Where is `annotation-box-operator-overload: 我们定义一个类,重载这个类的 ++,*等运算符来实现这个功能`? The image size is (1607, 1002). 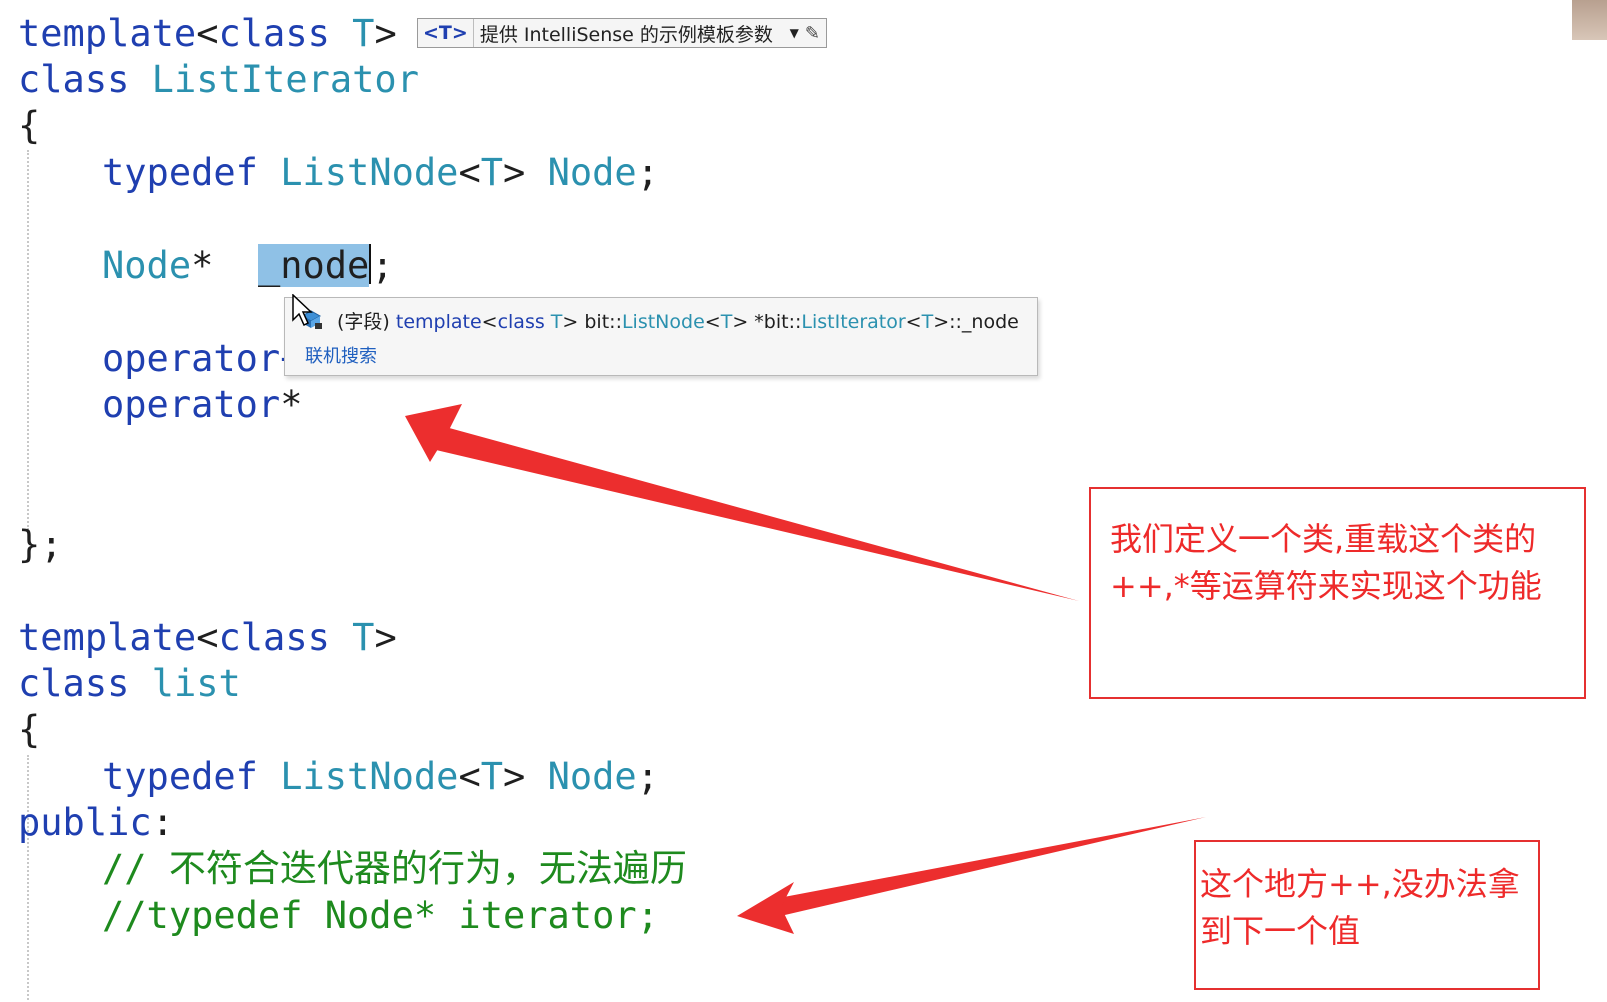
annotation-box-operator-overload: 我们定义一个类,重载这个类的 ++,*等运算符来实现这个功能 is located at coordinates (1337, 593).